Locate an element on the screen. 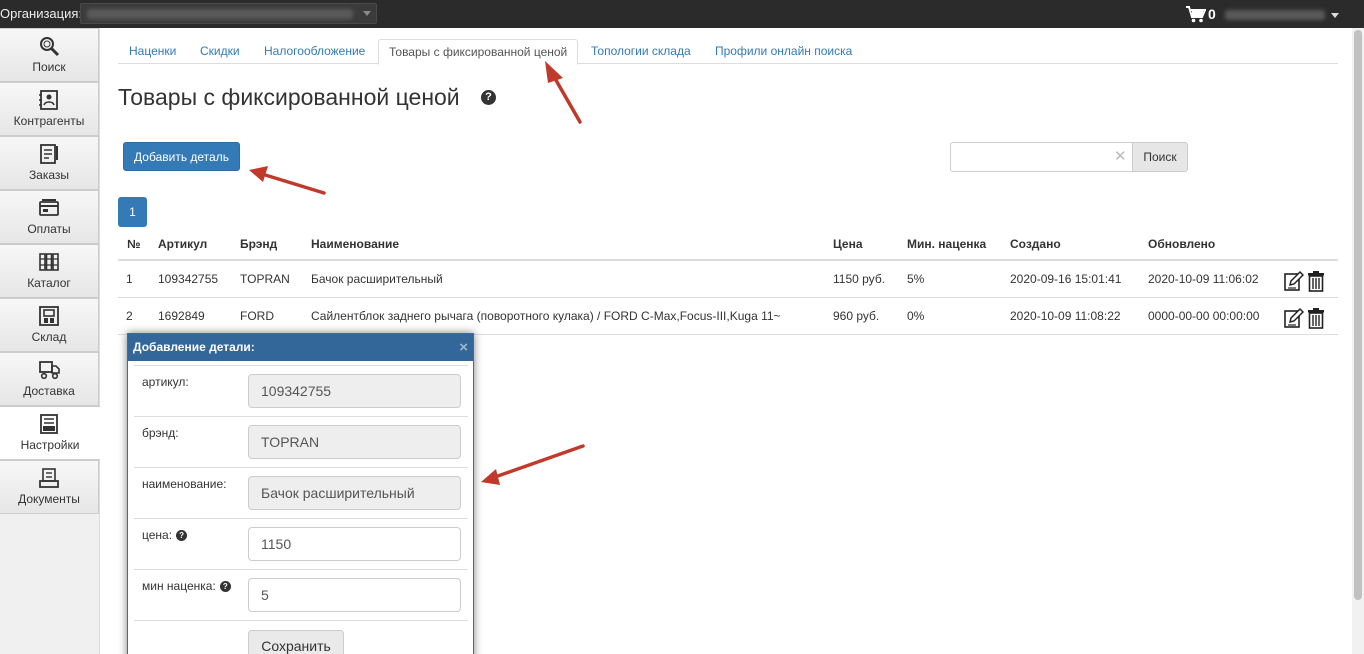 The height and width of the screenshot is (654, 1364). sidebar-item-label: Настройки is located at coordinates (50, 445).